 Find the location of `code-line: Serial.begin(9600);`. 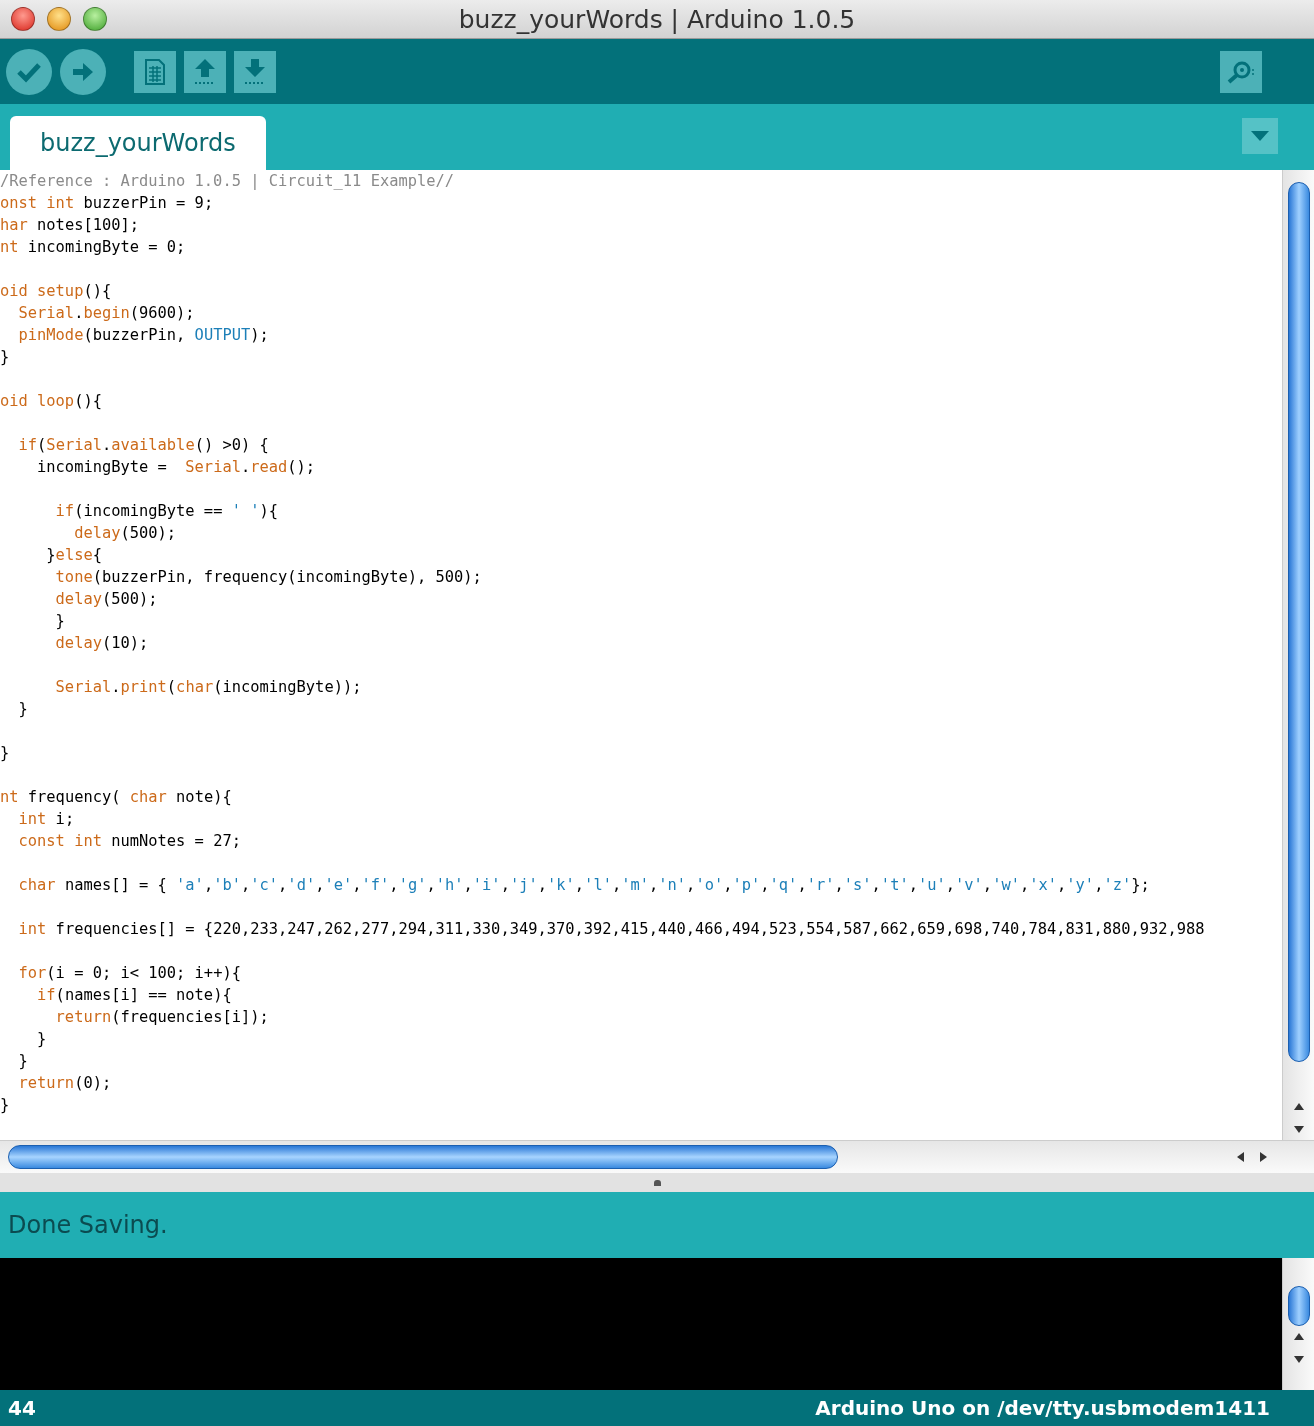

code-line: Serial.begin(9600); is located at coordinates (106, 313).